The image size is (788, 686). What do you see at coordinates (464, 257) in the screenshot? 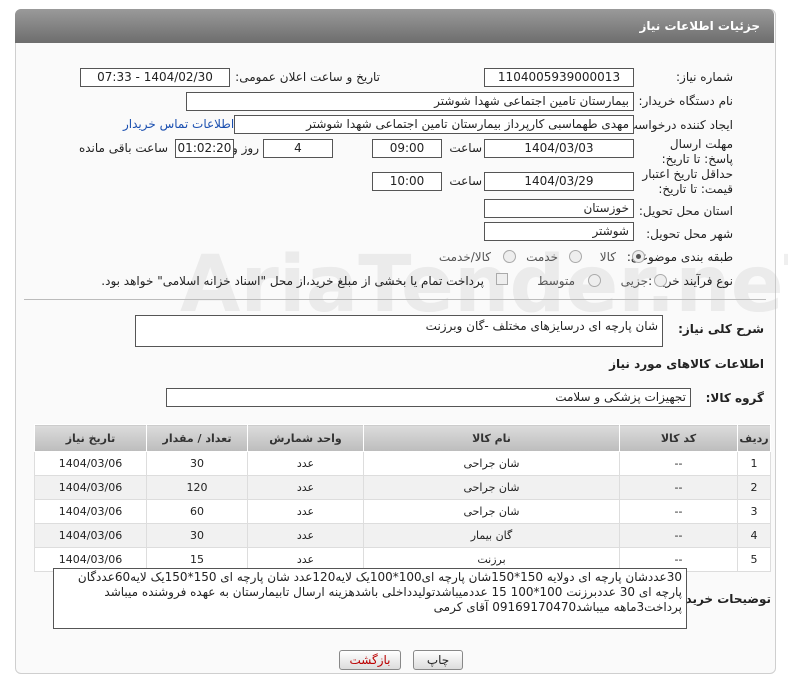
I see `category-goods-service-label: کالا/خدمت` at bounding box center [464, 257].